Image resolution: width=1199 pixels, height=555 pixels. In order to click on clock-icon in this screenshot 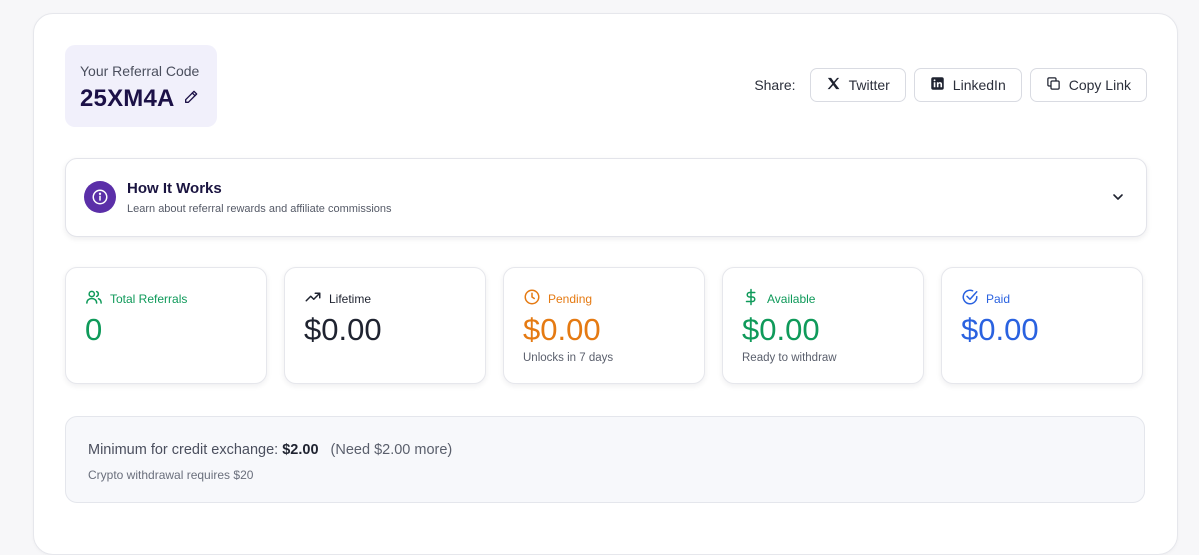, I will do `click(532, 298)`.